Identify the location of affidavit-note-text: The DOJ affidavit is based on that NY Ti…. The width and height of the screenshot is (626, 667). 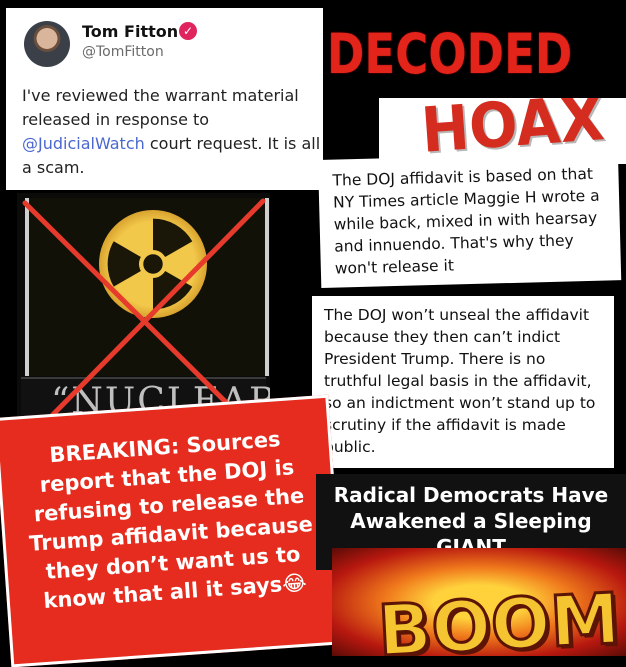
(466, 221).